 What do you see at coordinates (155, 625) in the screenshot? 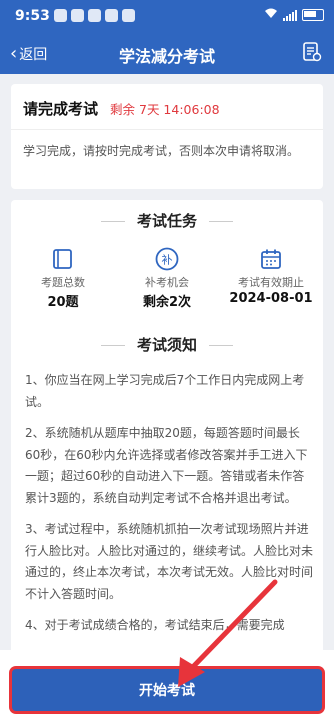
I see `notice-item: 4、对于考试成绩合格的，考试结束后，需要完成` at bounding box center [155, 625].